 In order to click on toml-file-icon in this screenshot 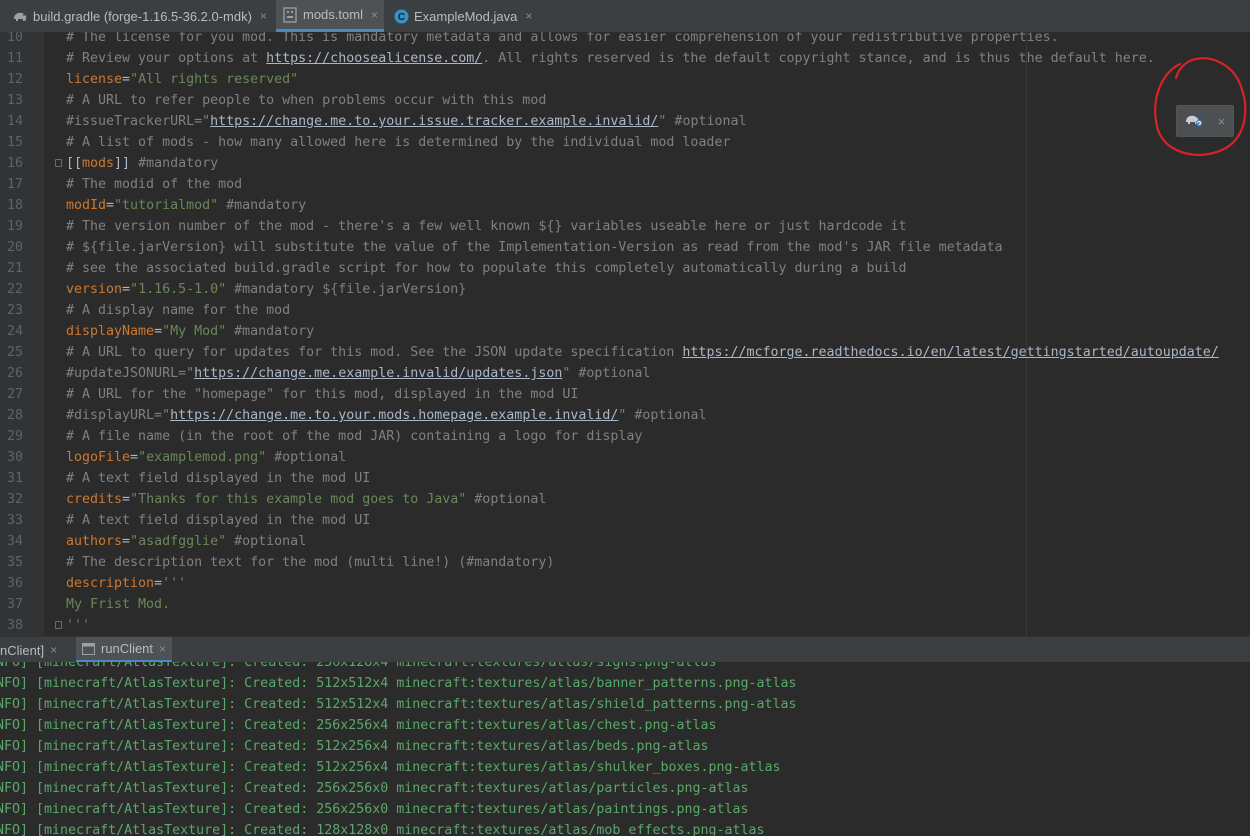, I will do `click(290, 14)`.